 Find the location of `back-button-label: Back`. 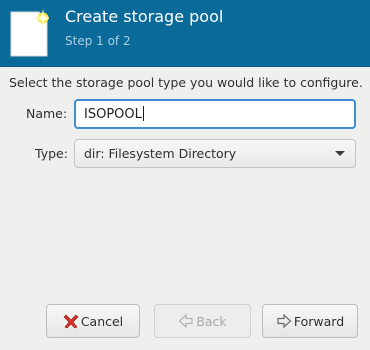

back-button-label: Back is located at coordinates (211, 321).